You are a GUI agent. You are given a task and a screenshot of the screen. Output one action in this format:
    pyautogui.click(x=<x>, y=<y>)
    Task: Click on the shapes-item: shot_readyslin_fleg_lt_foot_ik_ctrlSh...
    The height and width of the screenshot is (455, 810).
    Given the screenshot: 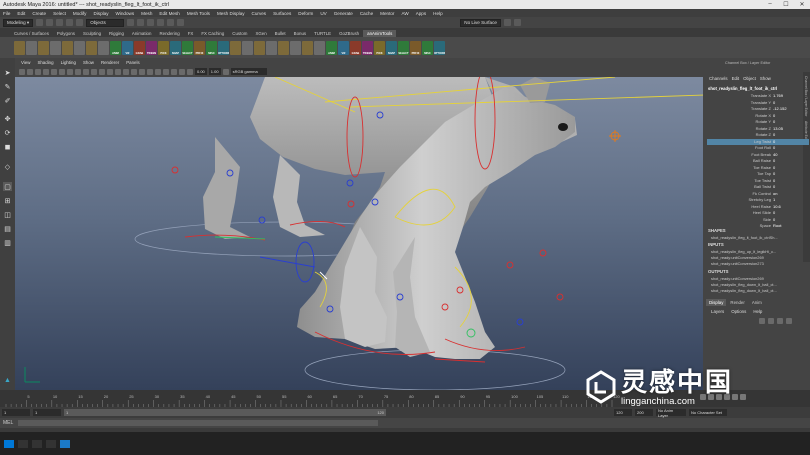 What is the action you would take?
    pyautogui.click(x=744, y=237)
    